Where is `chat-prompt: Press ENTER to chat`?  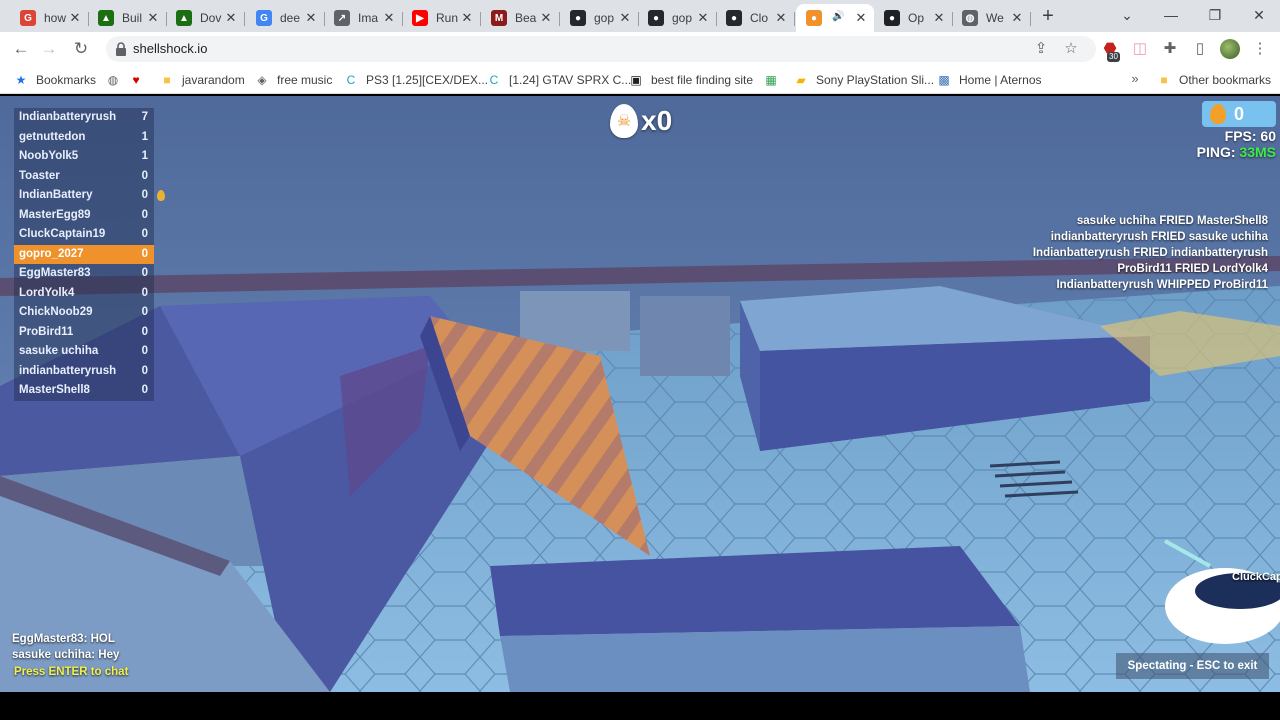 chat-prompt: Press ENTER to chat is located at coordinates (71, 672).